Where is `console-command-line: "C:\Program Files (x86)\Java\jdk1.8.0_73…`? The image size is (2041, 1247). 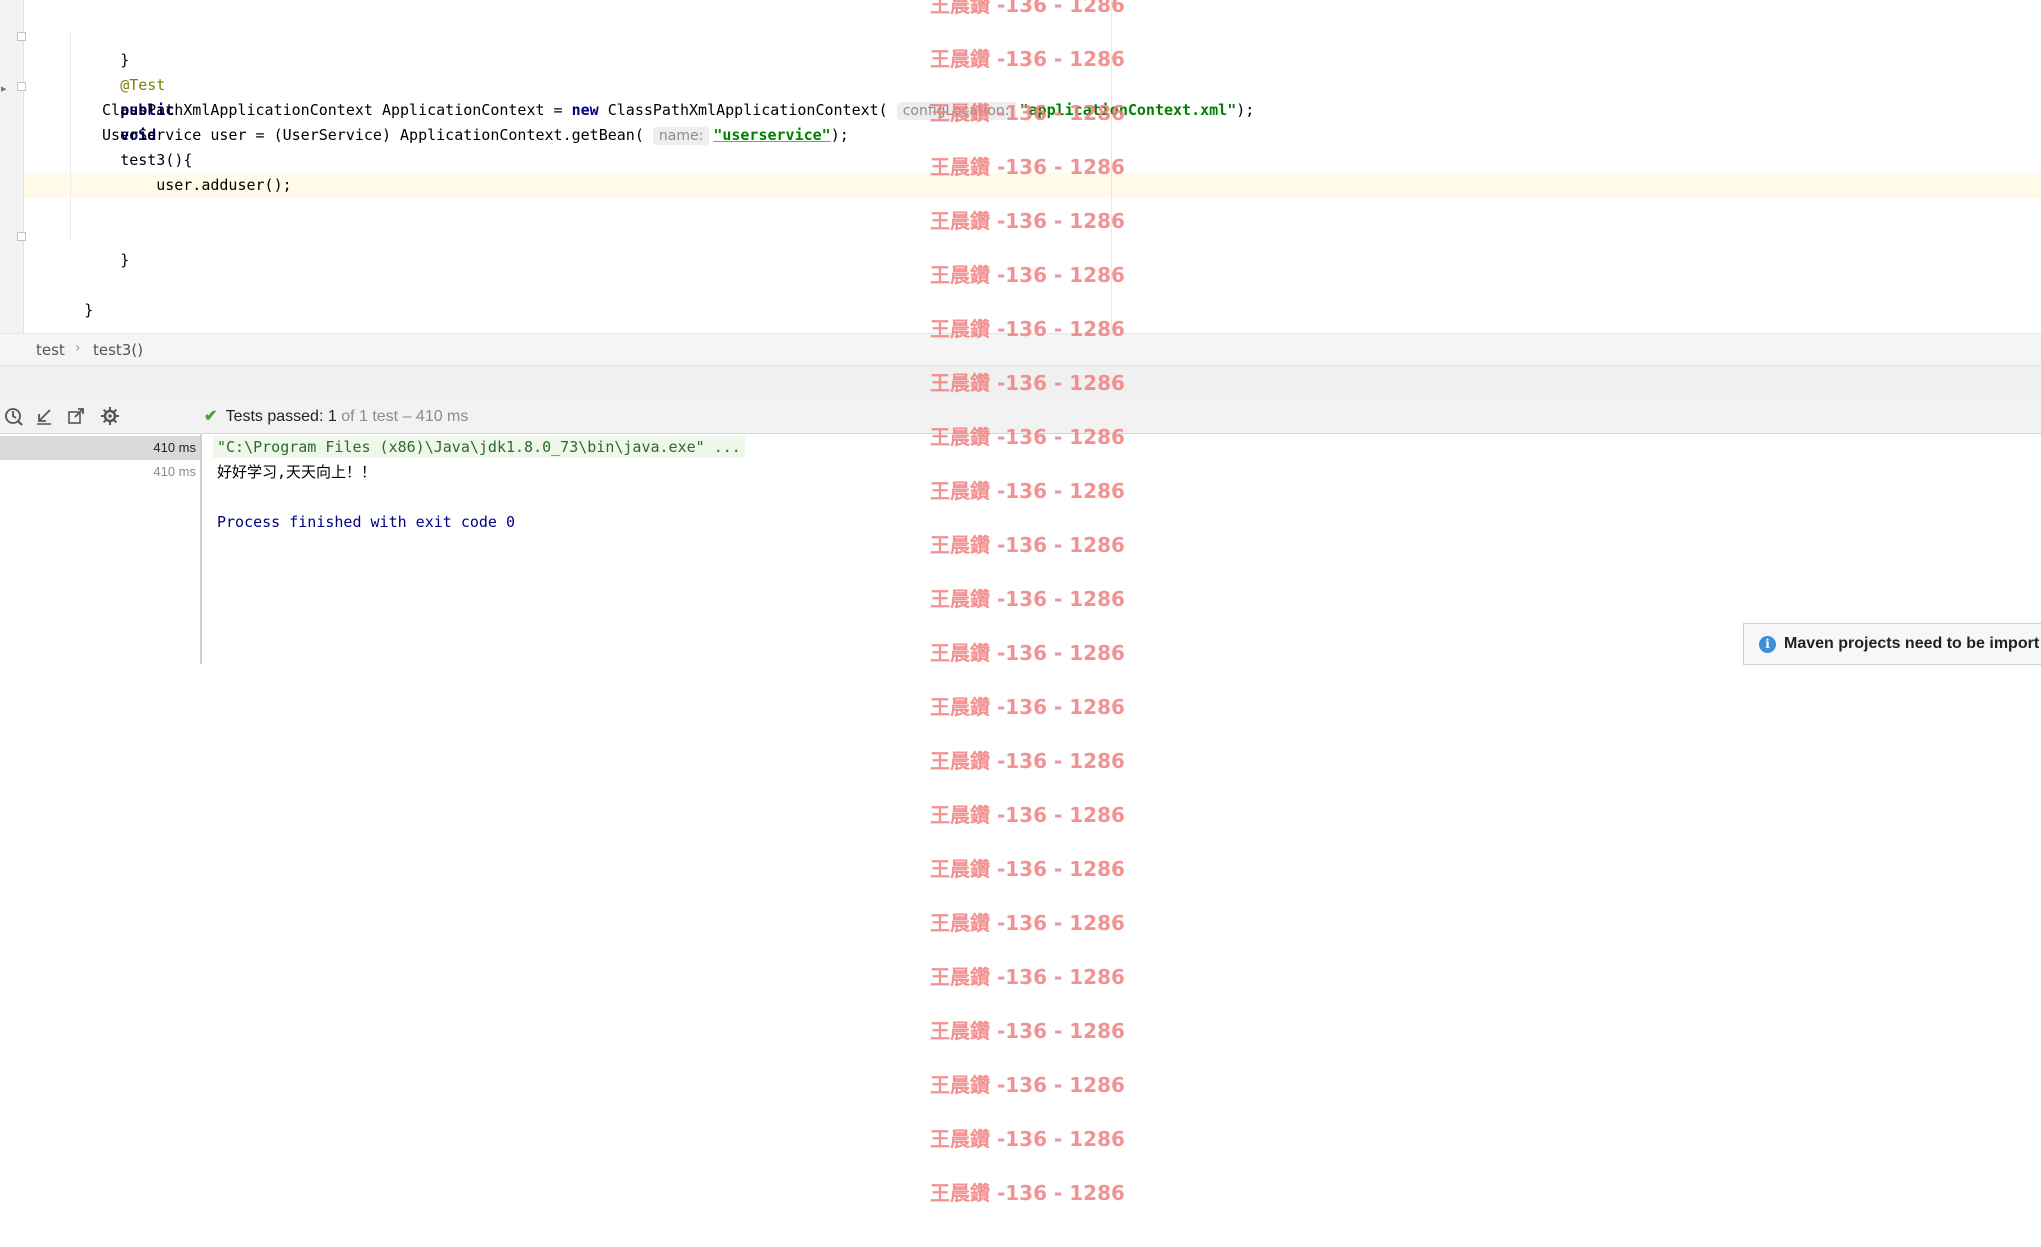
console-command-line: "C:\Program Files (x86)\Java\jdk1.8.0_73… is located at coordinates (479, 447).